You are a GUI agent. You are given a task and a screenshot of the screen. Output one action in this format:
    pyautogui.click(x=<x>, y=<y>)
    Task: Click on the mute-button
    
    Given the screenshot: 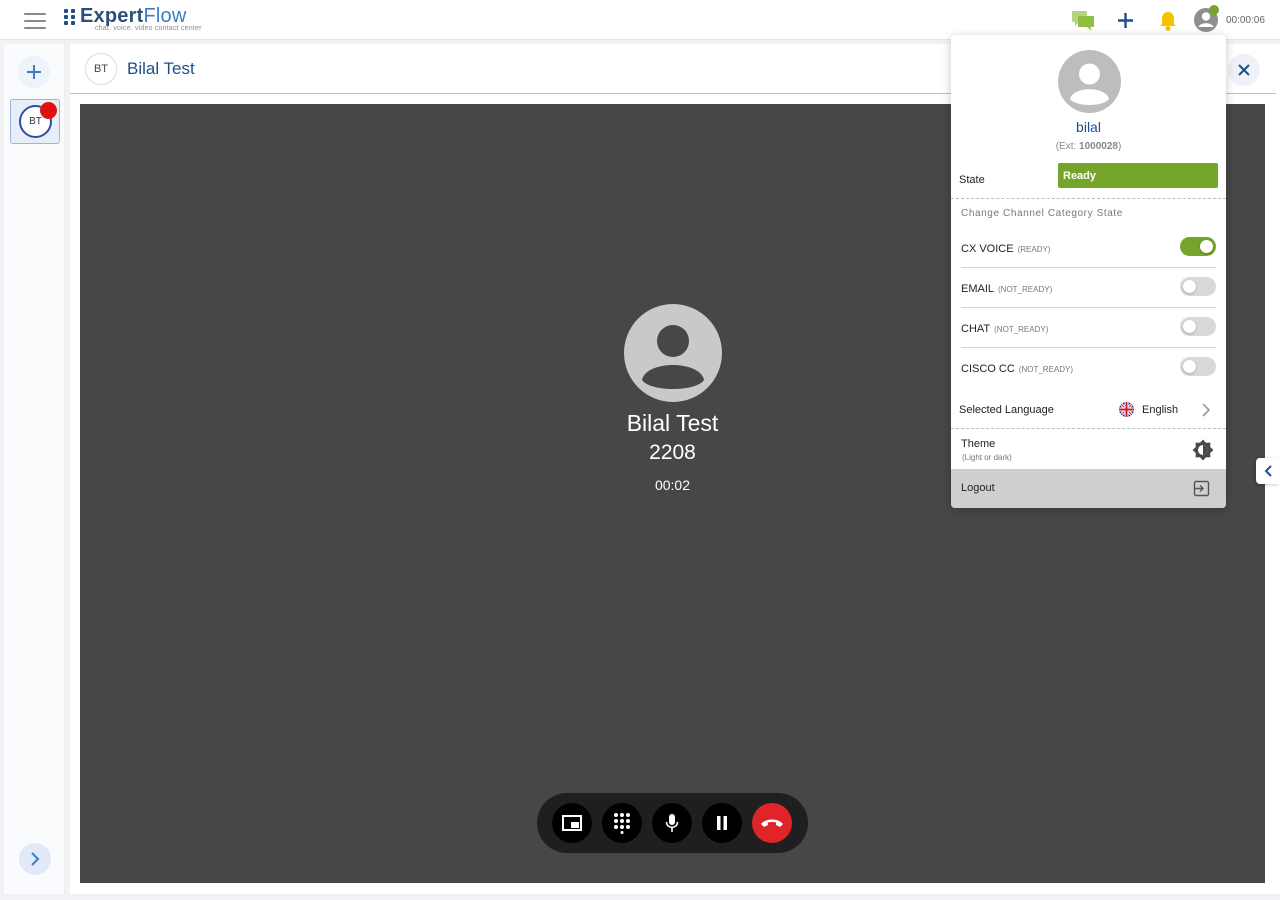 What is the action you would take?
    pyautogui.click(x=672, y=823)
    